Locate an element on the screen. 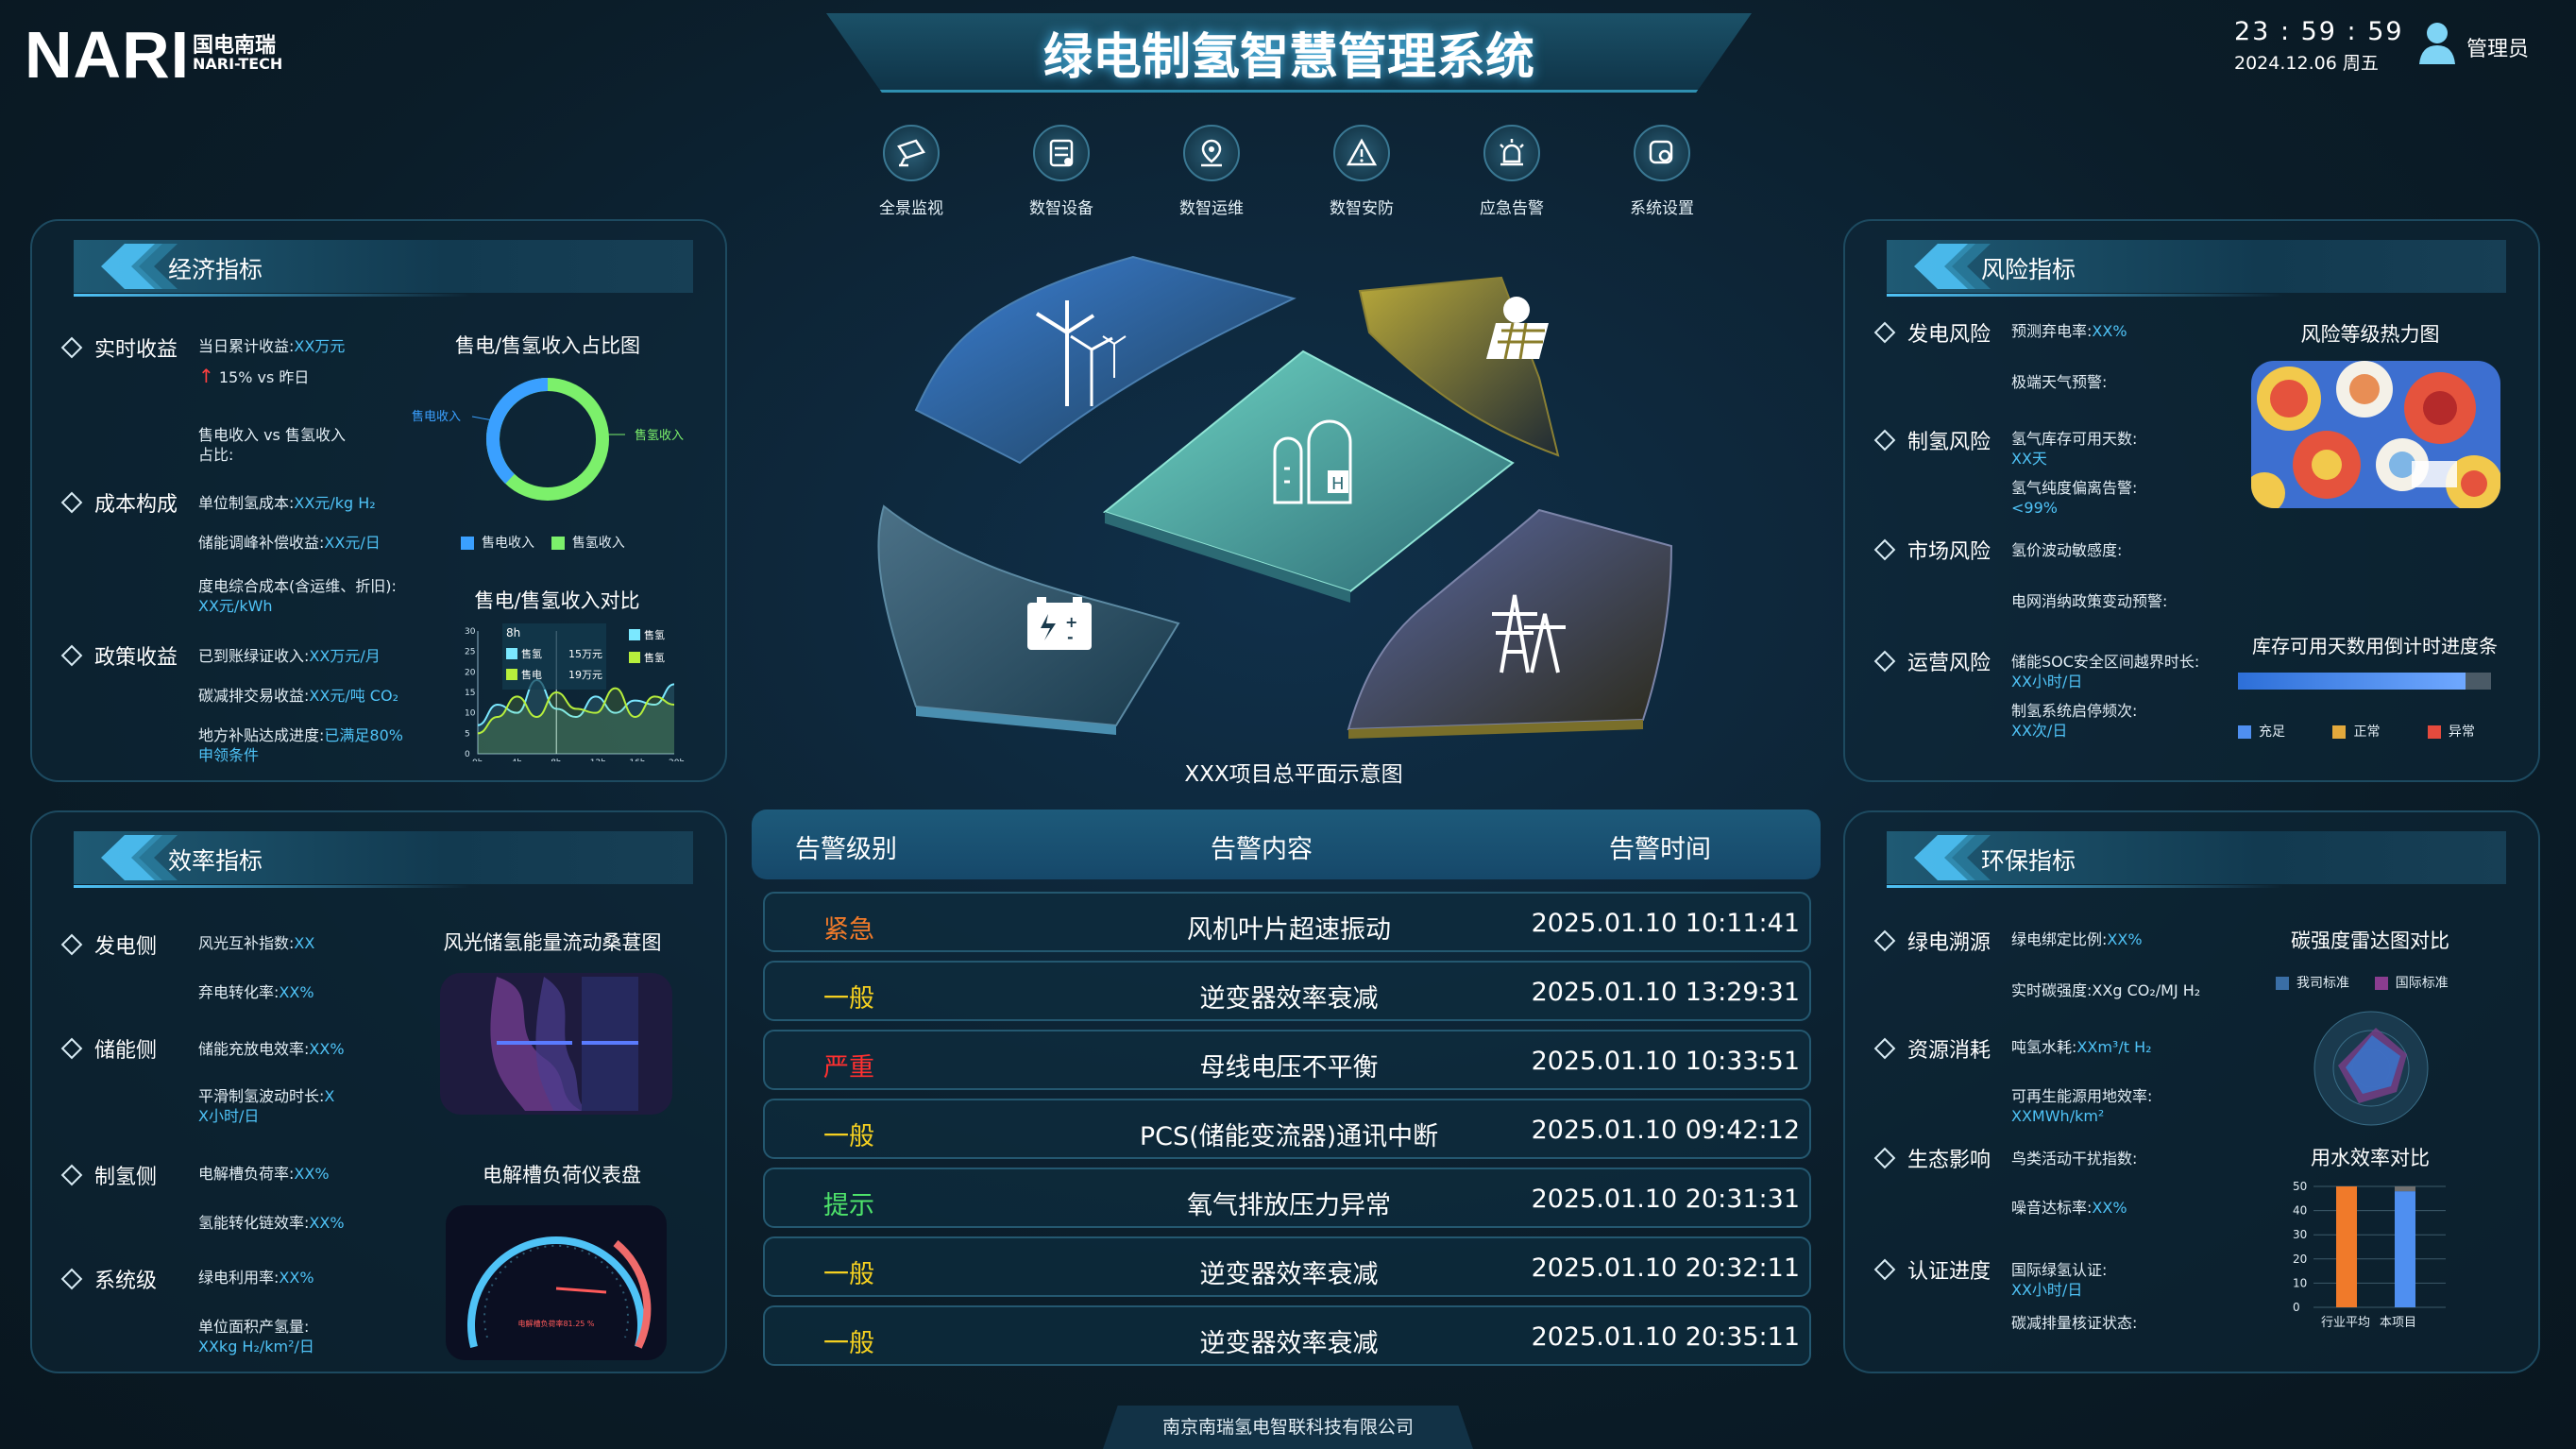 Image resolution: width=2576 pixels, height=1449 pixels. warning-icon is located at coordinates (1362, 152).